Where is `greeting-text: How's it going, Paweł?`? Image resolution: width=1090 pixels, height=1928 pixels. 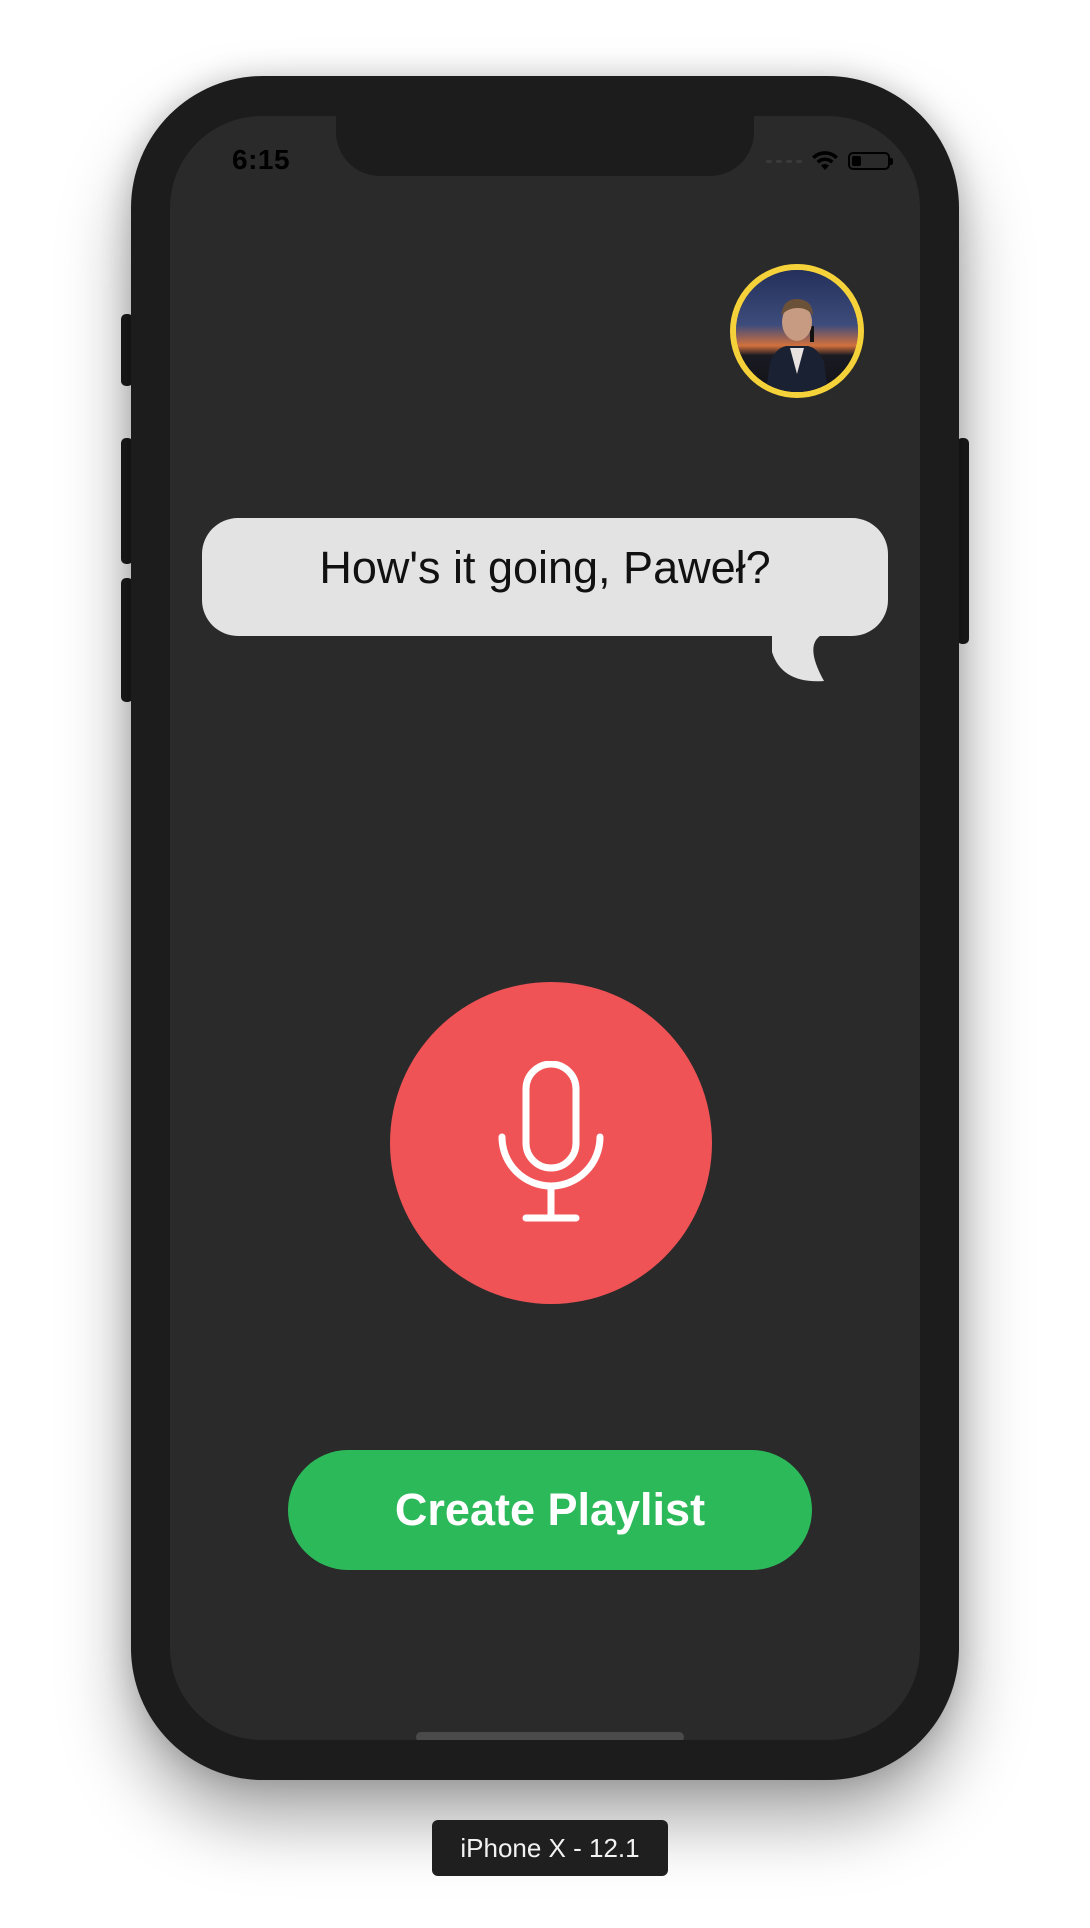 greeting-text: How's it going, Paweł? is located at coordinates (545, 567).